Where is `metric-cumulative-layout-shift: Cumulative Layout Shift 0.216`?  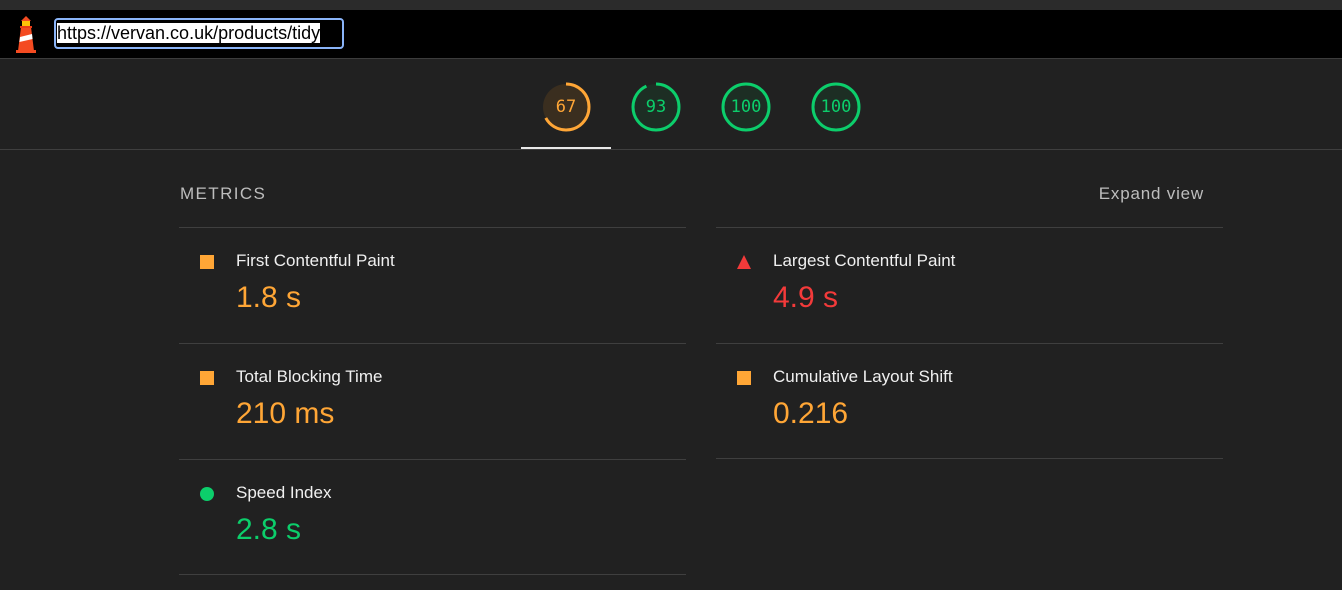
metric-cumulative-layout-shift: Cumulative Layout Shift 0.216 is located at coordinates (969, 401).